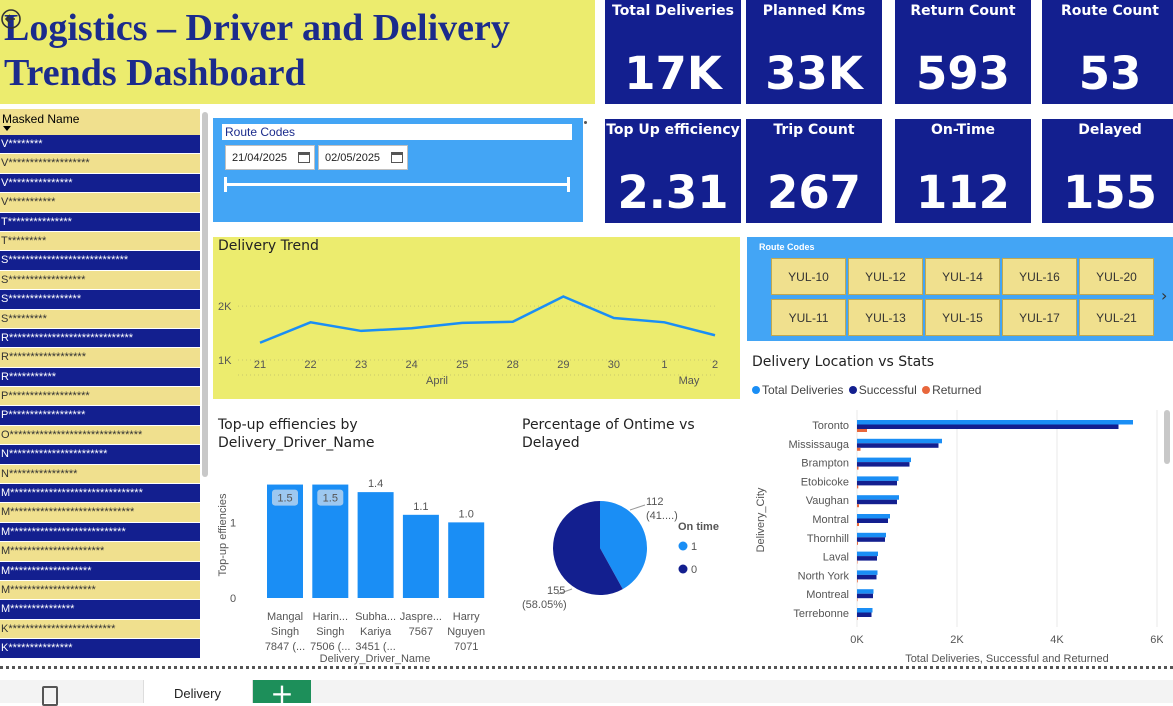  Describe the element at coordinates (100, 280) in the screenshot. I see `table-row: S******************` at that location.